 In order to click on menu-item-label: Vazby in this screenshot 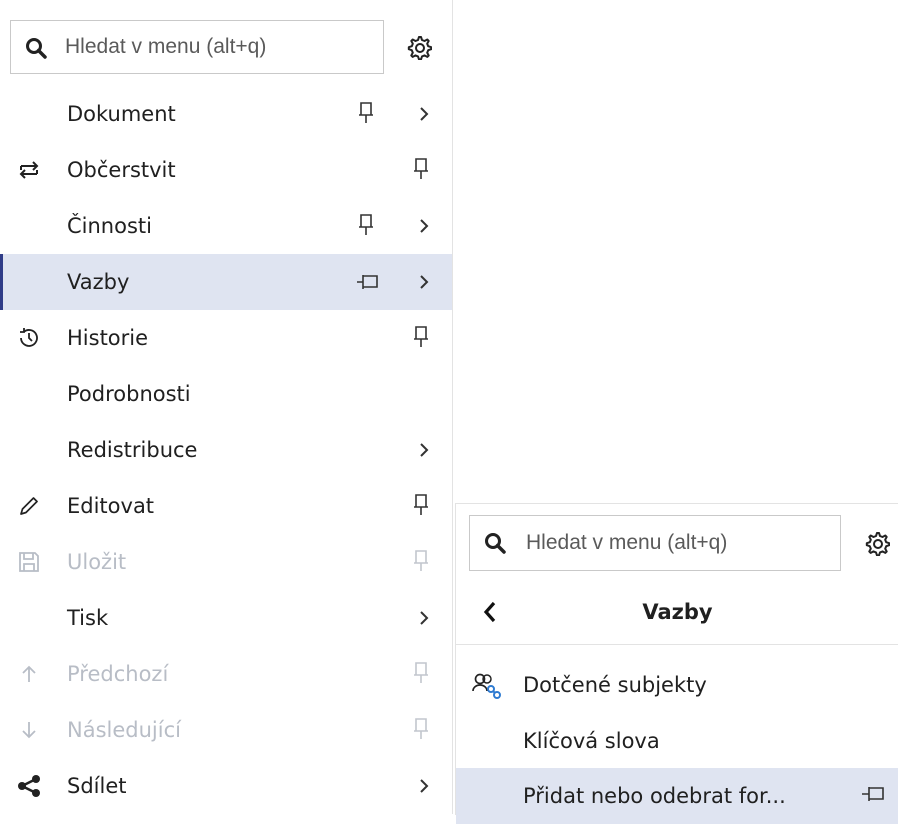, I will do `click(98, 282)`.